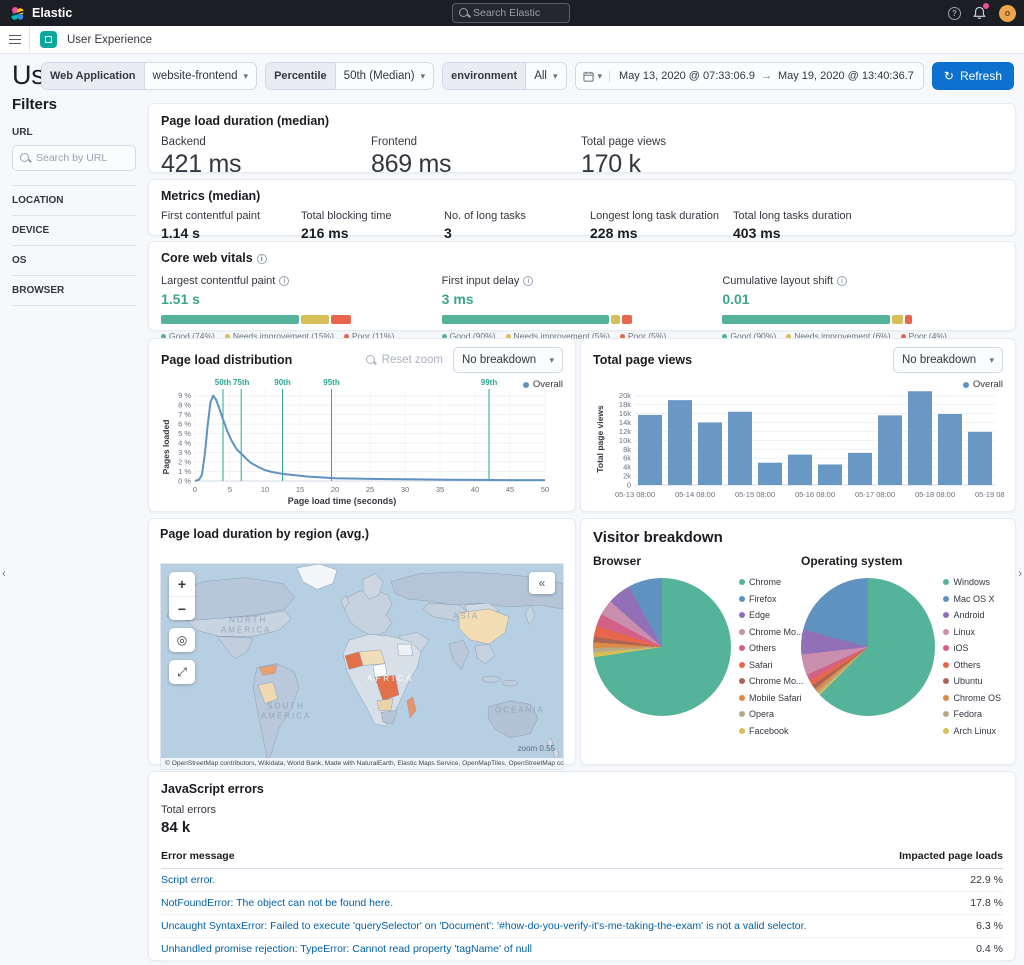  Describe the element at coordinates (771, 615) in the screenshot. I see `legend-item: Edge` at that location.